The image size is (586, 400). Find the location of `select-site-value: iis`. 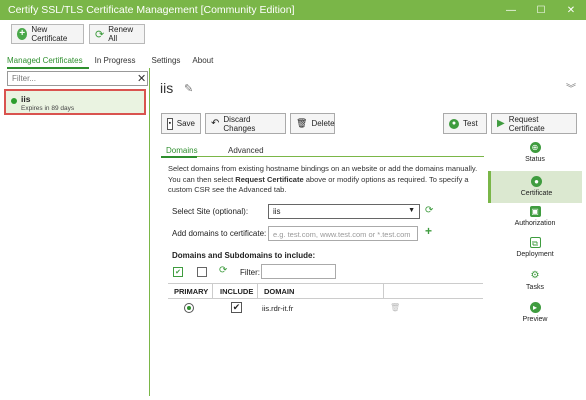

select-site-value: iis is located at coordinates (277, 211).